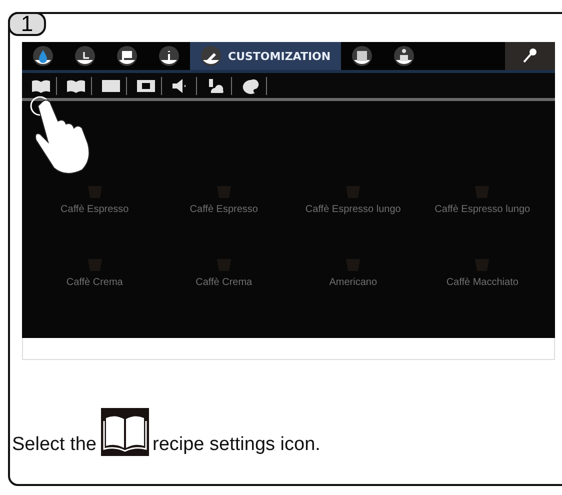 This screenshot has height=495, width=562. What do you see at coordinates (353, 282) in the screenshot?
I see `product-name: Americano` at bounding box center [353, 282].